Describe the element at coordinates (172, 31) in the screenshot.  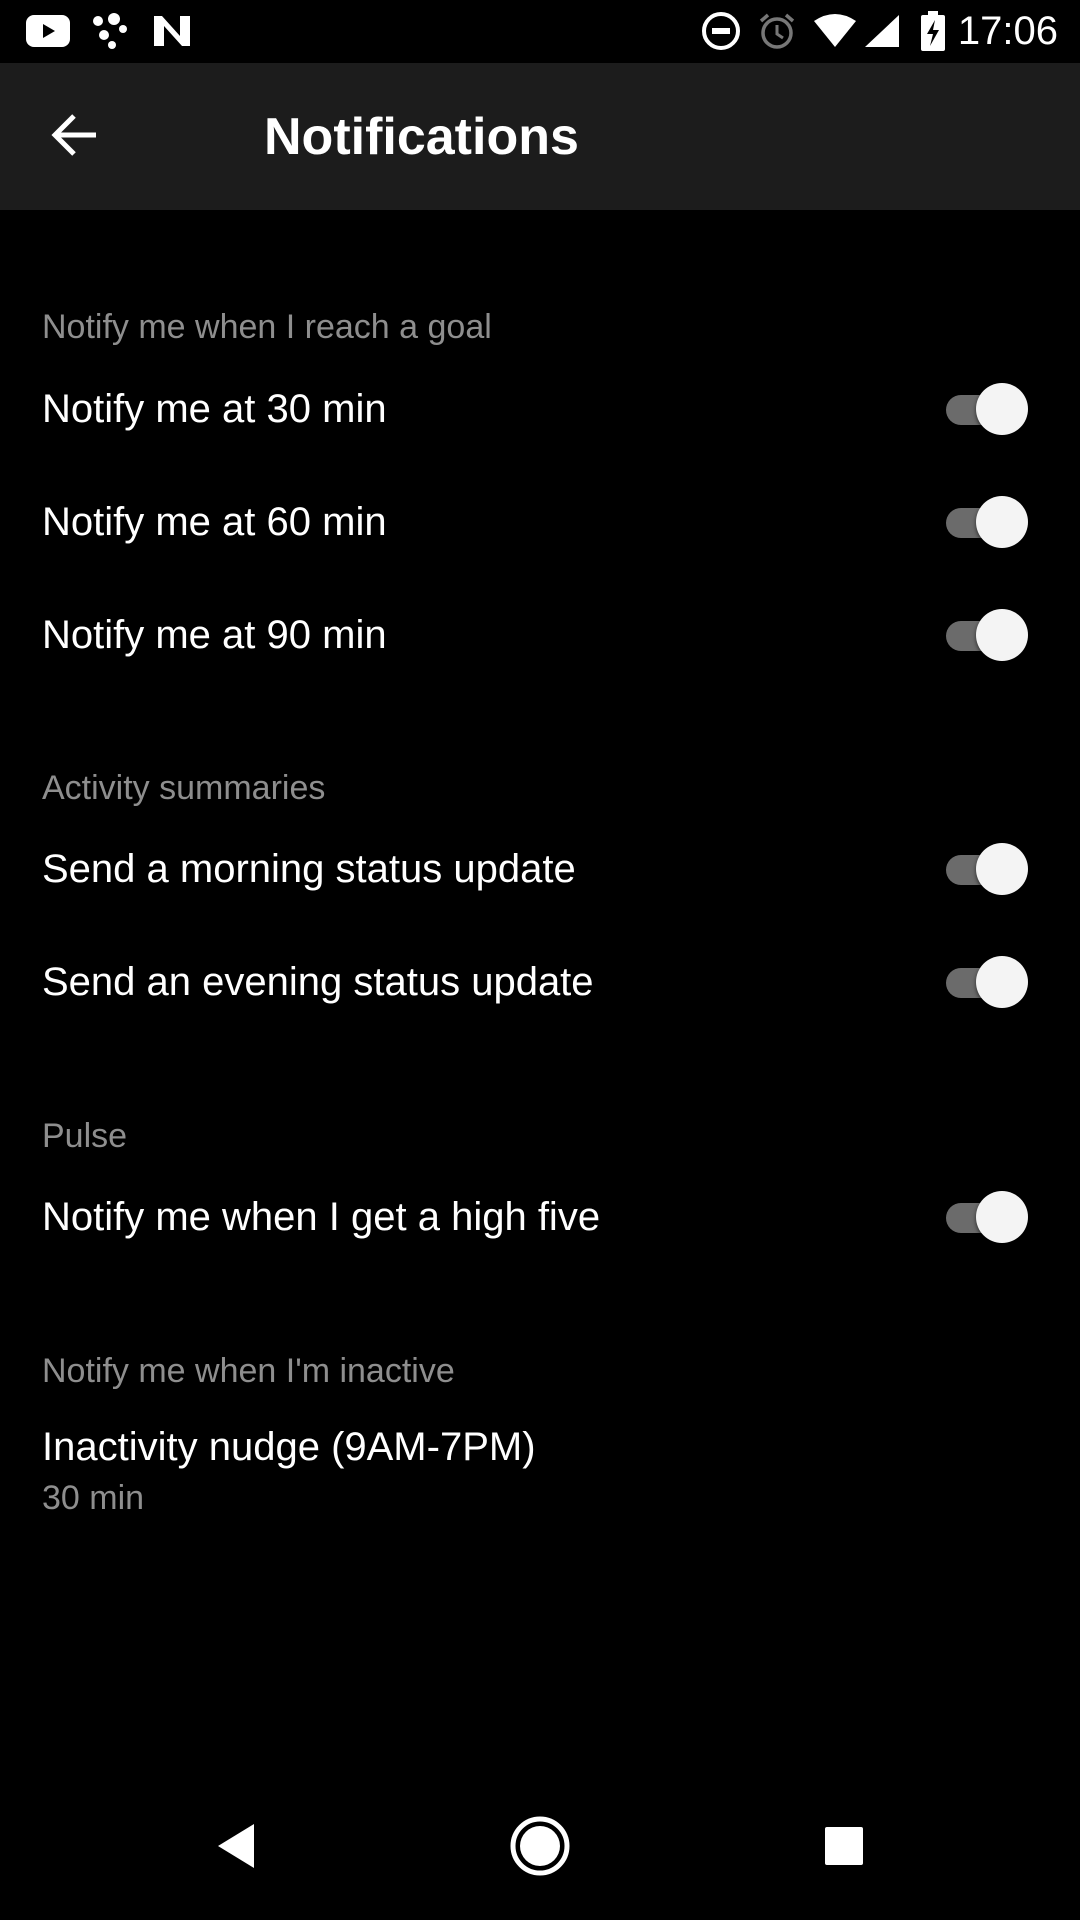
I see `n-logo-icon` at that location.